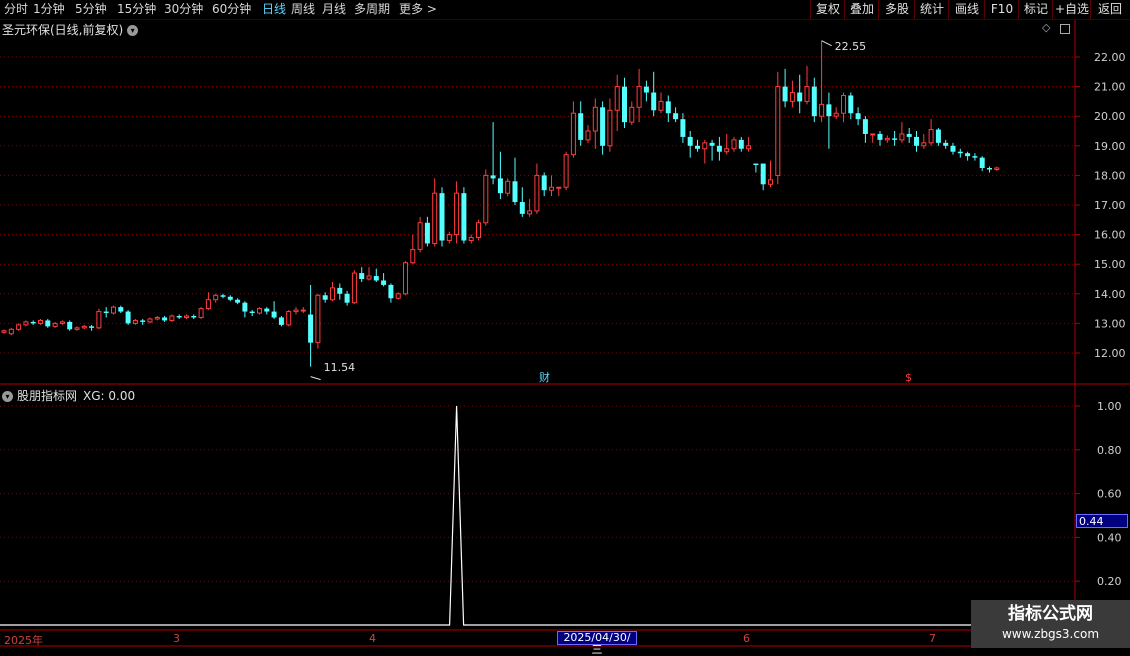  Describe the element at coordinates (23, 640) in the screenshot. I see `date-label-year: 2025年` at that location.